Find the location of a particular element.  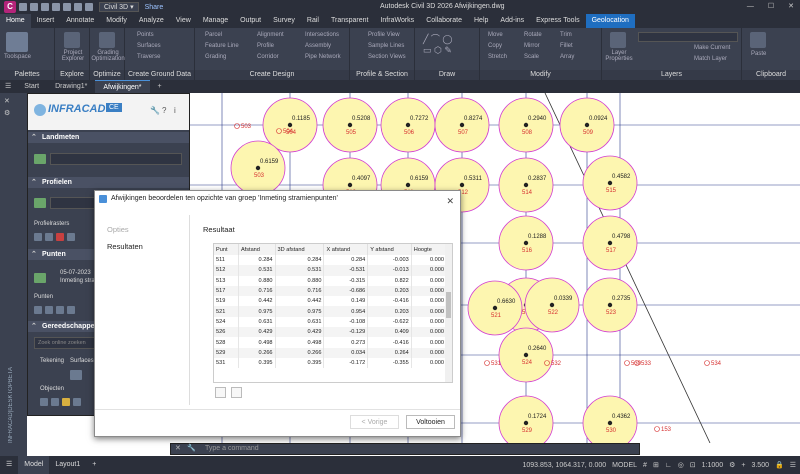

table-row: 526 0.429 0.429 -0.129 0.409 0.000 is located at coordinates (331, 332).